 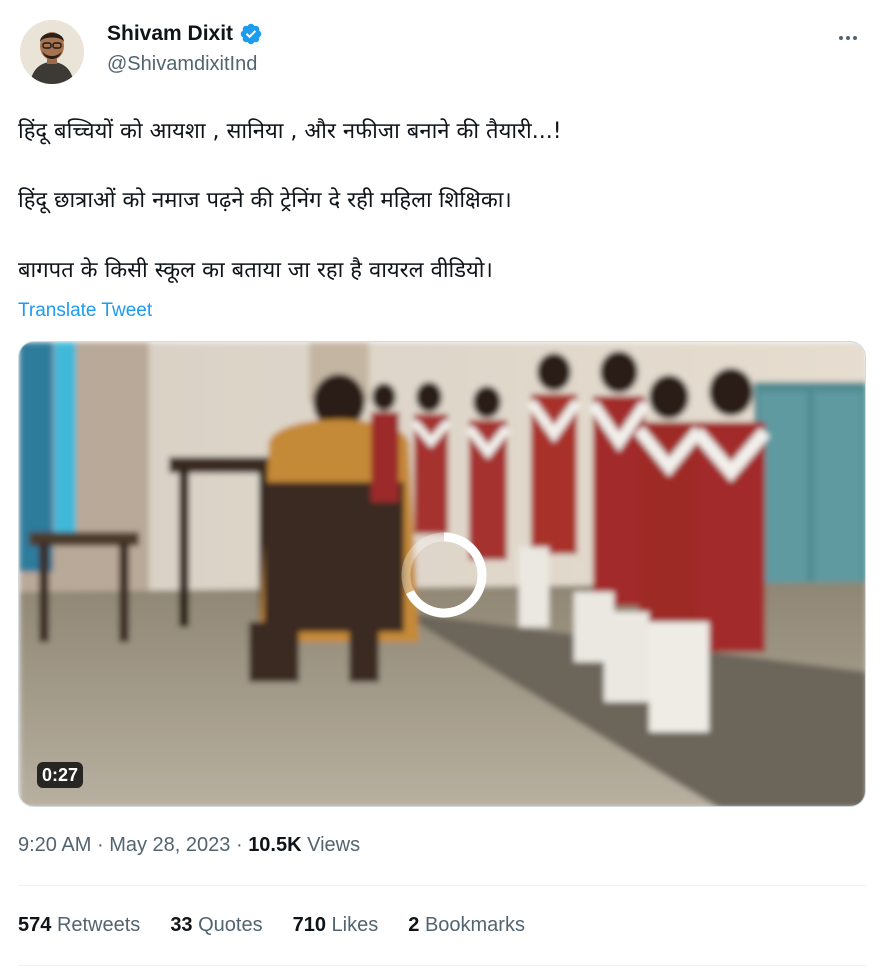 I want to click on loading-spinner-icon, so click(x=444, y=575).